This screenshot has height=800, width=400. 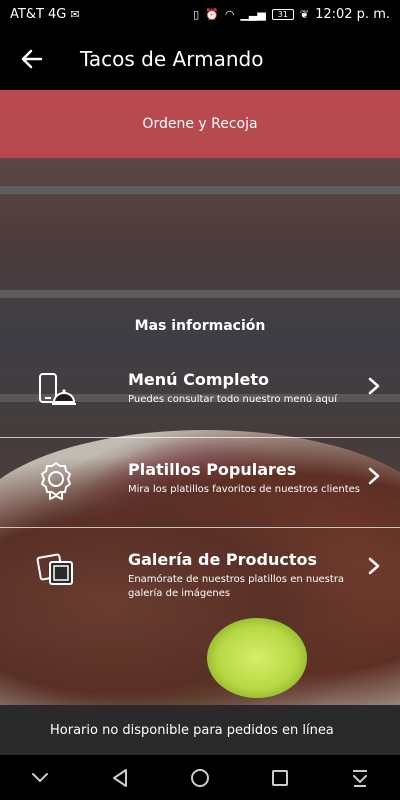 What do you see at coordinates (212, 14) in the screenshot?
I see `alarm-icon: ⏰` at bounding box center [212, 14].